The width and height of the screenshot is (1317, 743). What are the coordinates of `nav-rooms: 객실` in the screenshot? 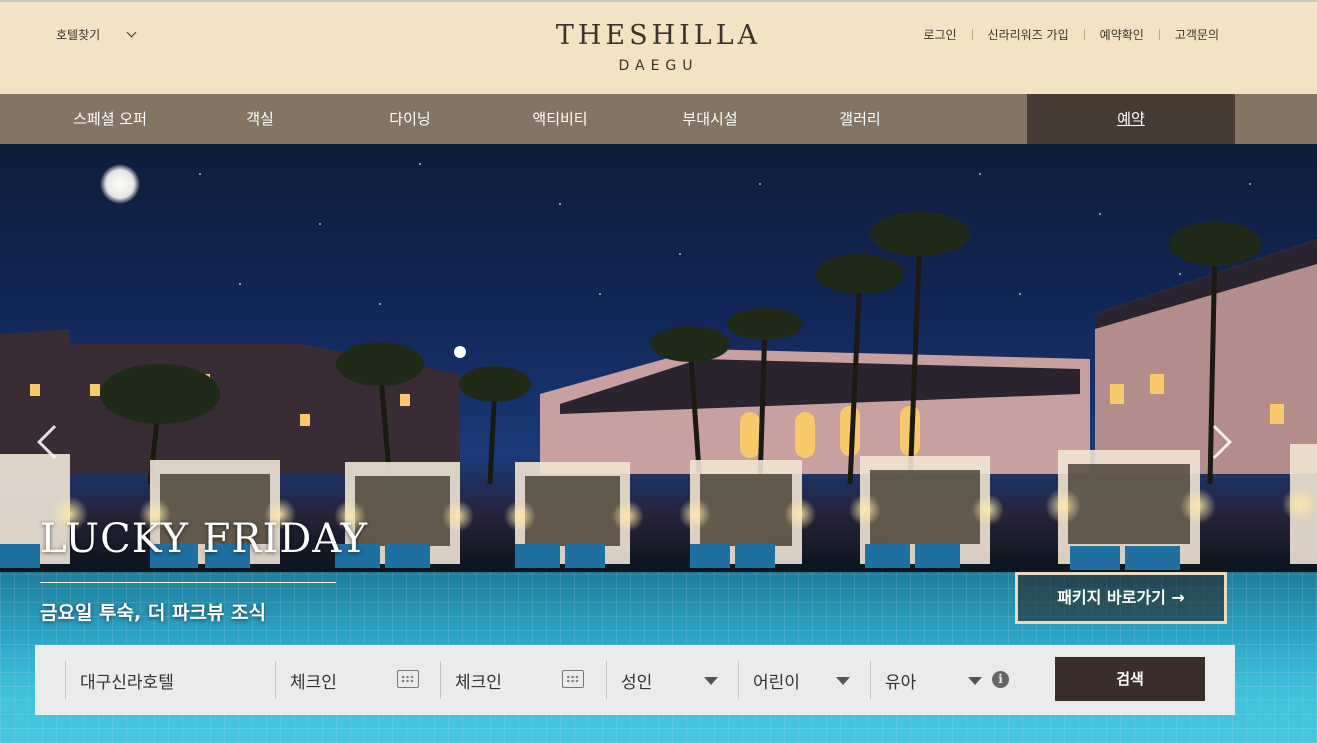 It's located at (260, 119).